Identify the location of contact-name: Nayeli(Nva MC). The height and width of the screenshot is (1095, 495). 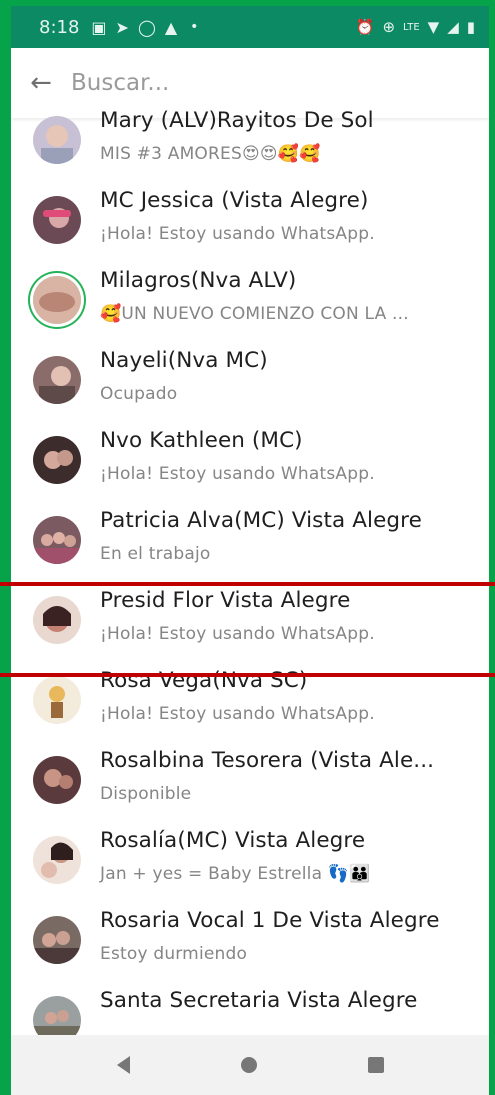
(184, 360).